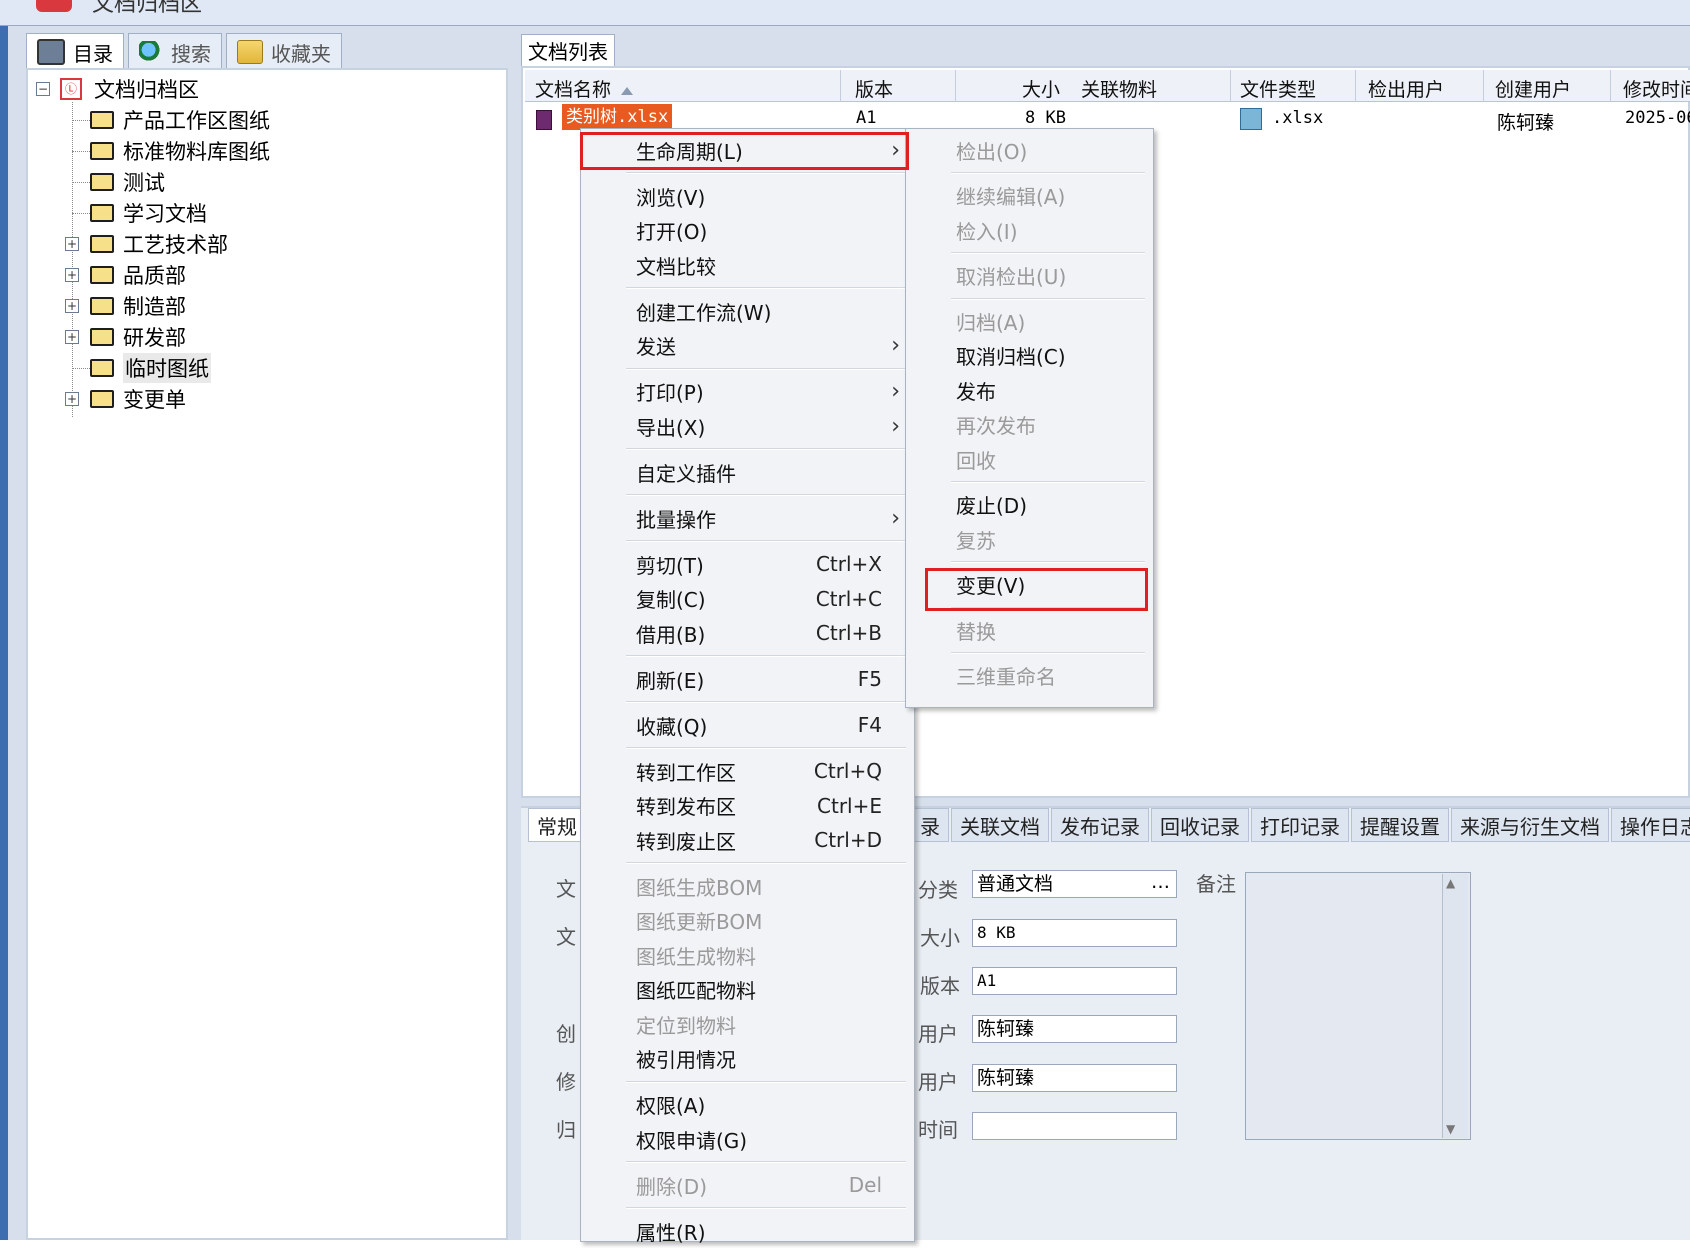  What do you see at coordinates (1041, 88) in the screenshot?
I see `column-header-size: 大小` at bounding box center [1041, 88].